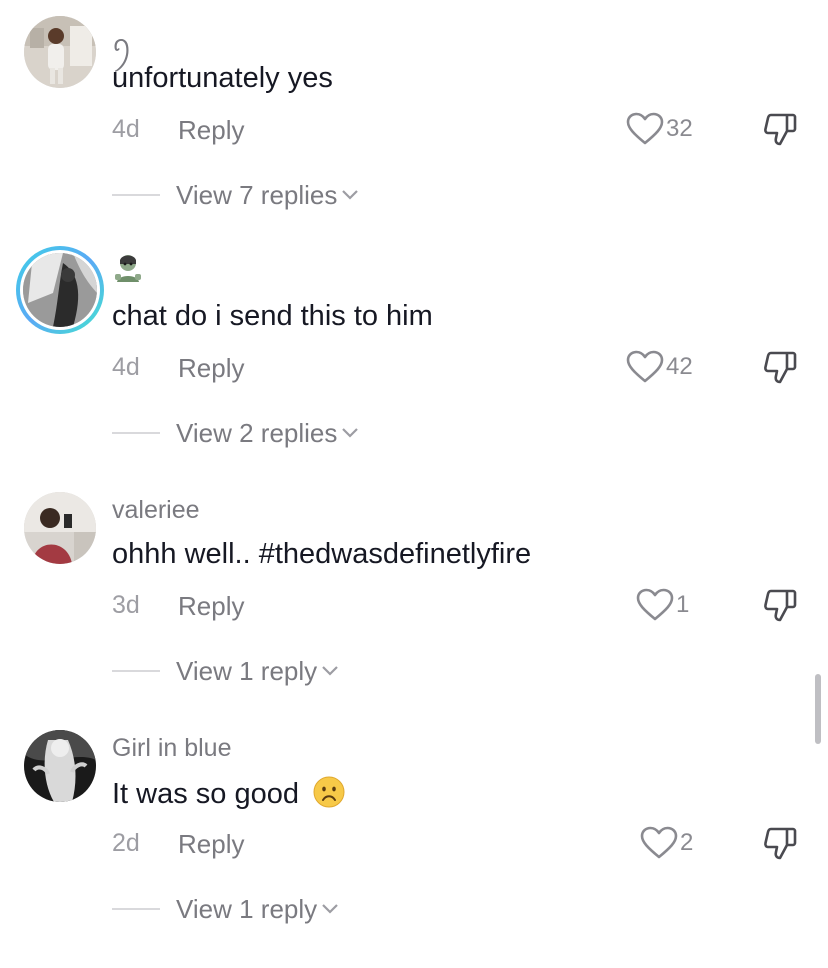 Image resolution: width=828 pixels, height=968 pixels. I want to click on view-replies-label: View 7 replies, so click(257, 194).